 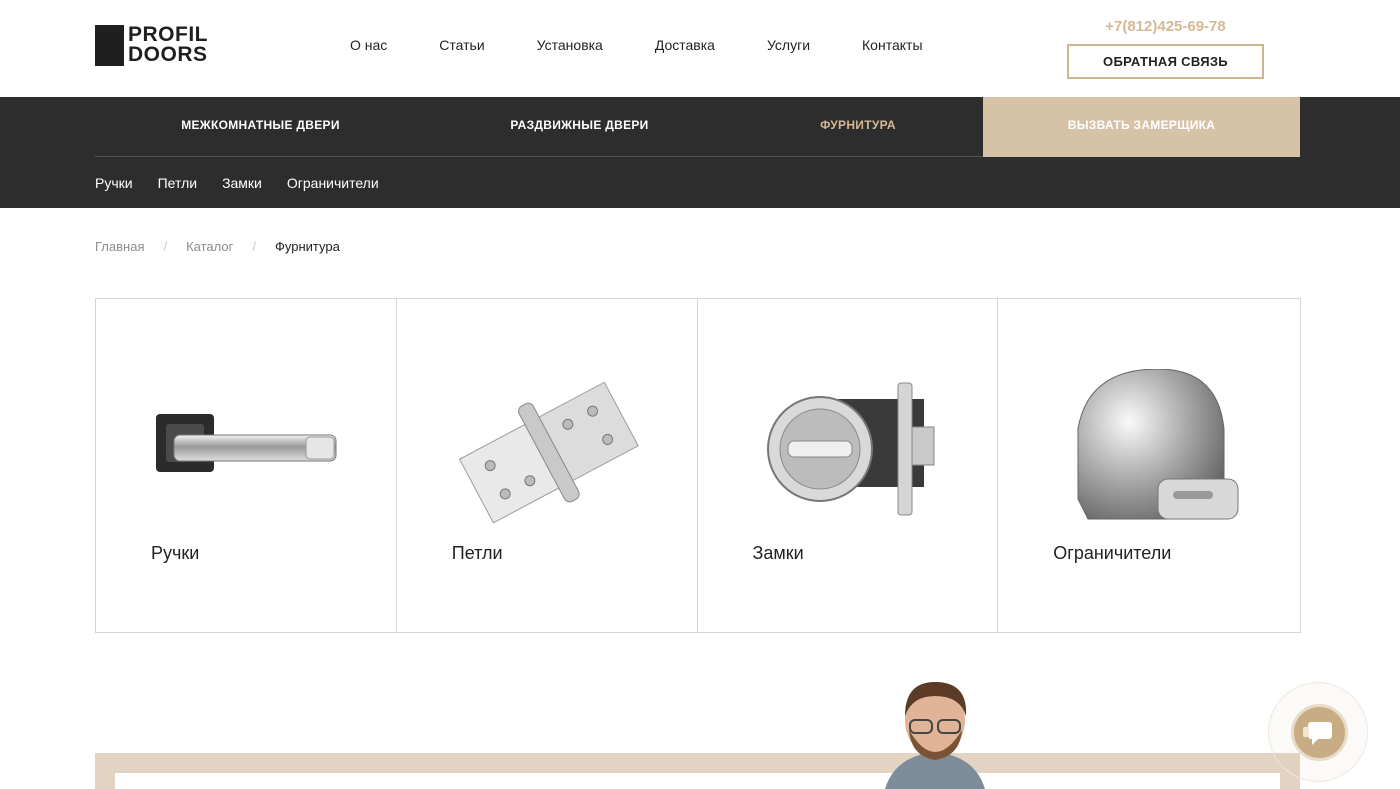 I want to click on breadcrumb-catalog: Каталог, so click(x=209, y=246).